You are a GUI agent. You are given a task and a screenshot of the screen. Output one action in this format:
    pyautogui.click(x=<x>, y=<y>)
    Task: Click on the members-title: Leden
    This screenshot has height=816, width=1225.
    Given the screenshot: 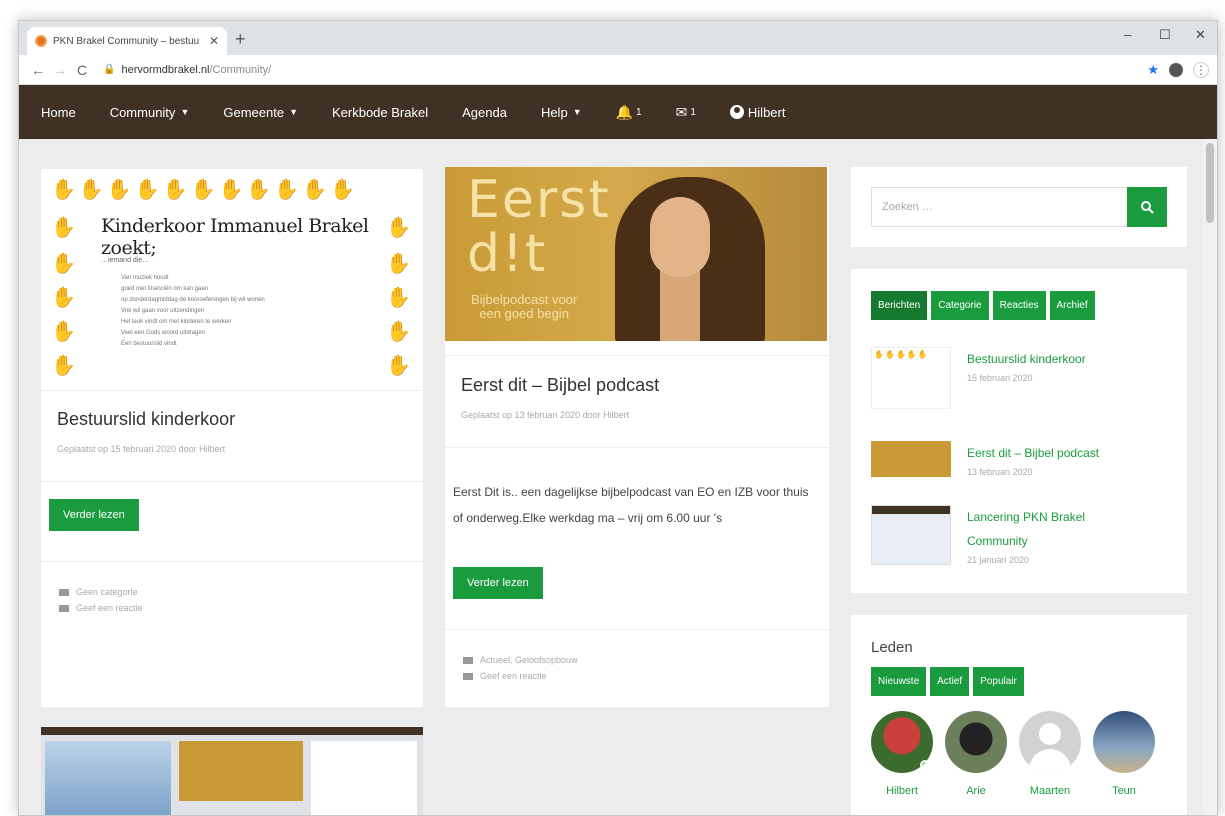 What is the action you would take?
    pyautogui.click(x=892, y=647)
    